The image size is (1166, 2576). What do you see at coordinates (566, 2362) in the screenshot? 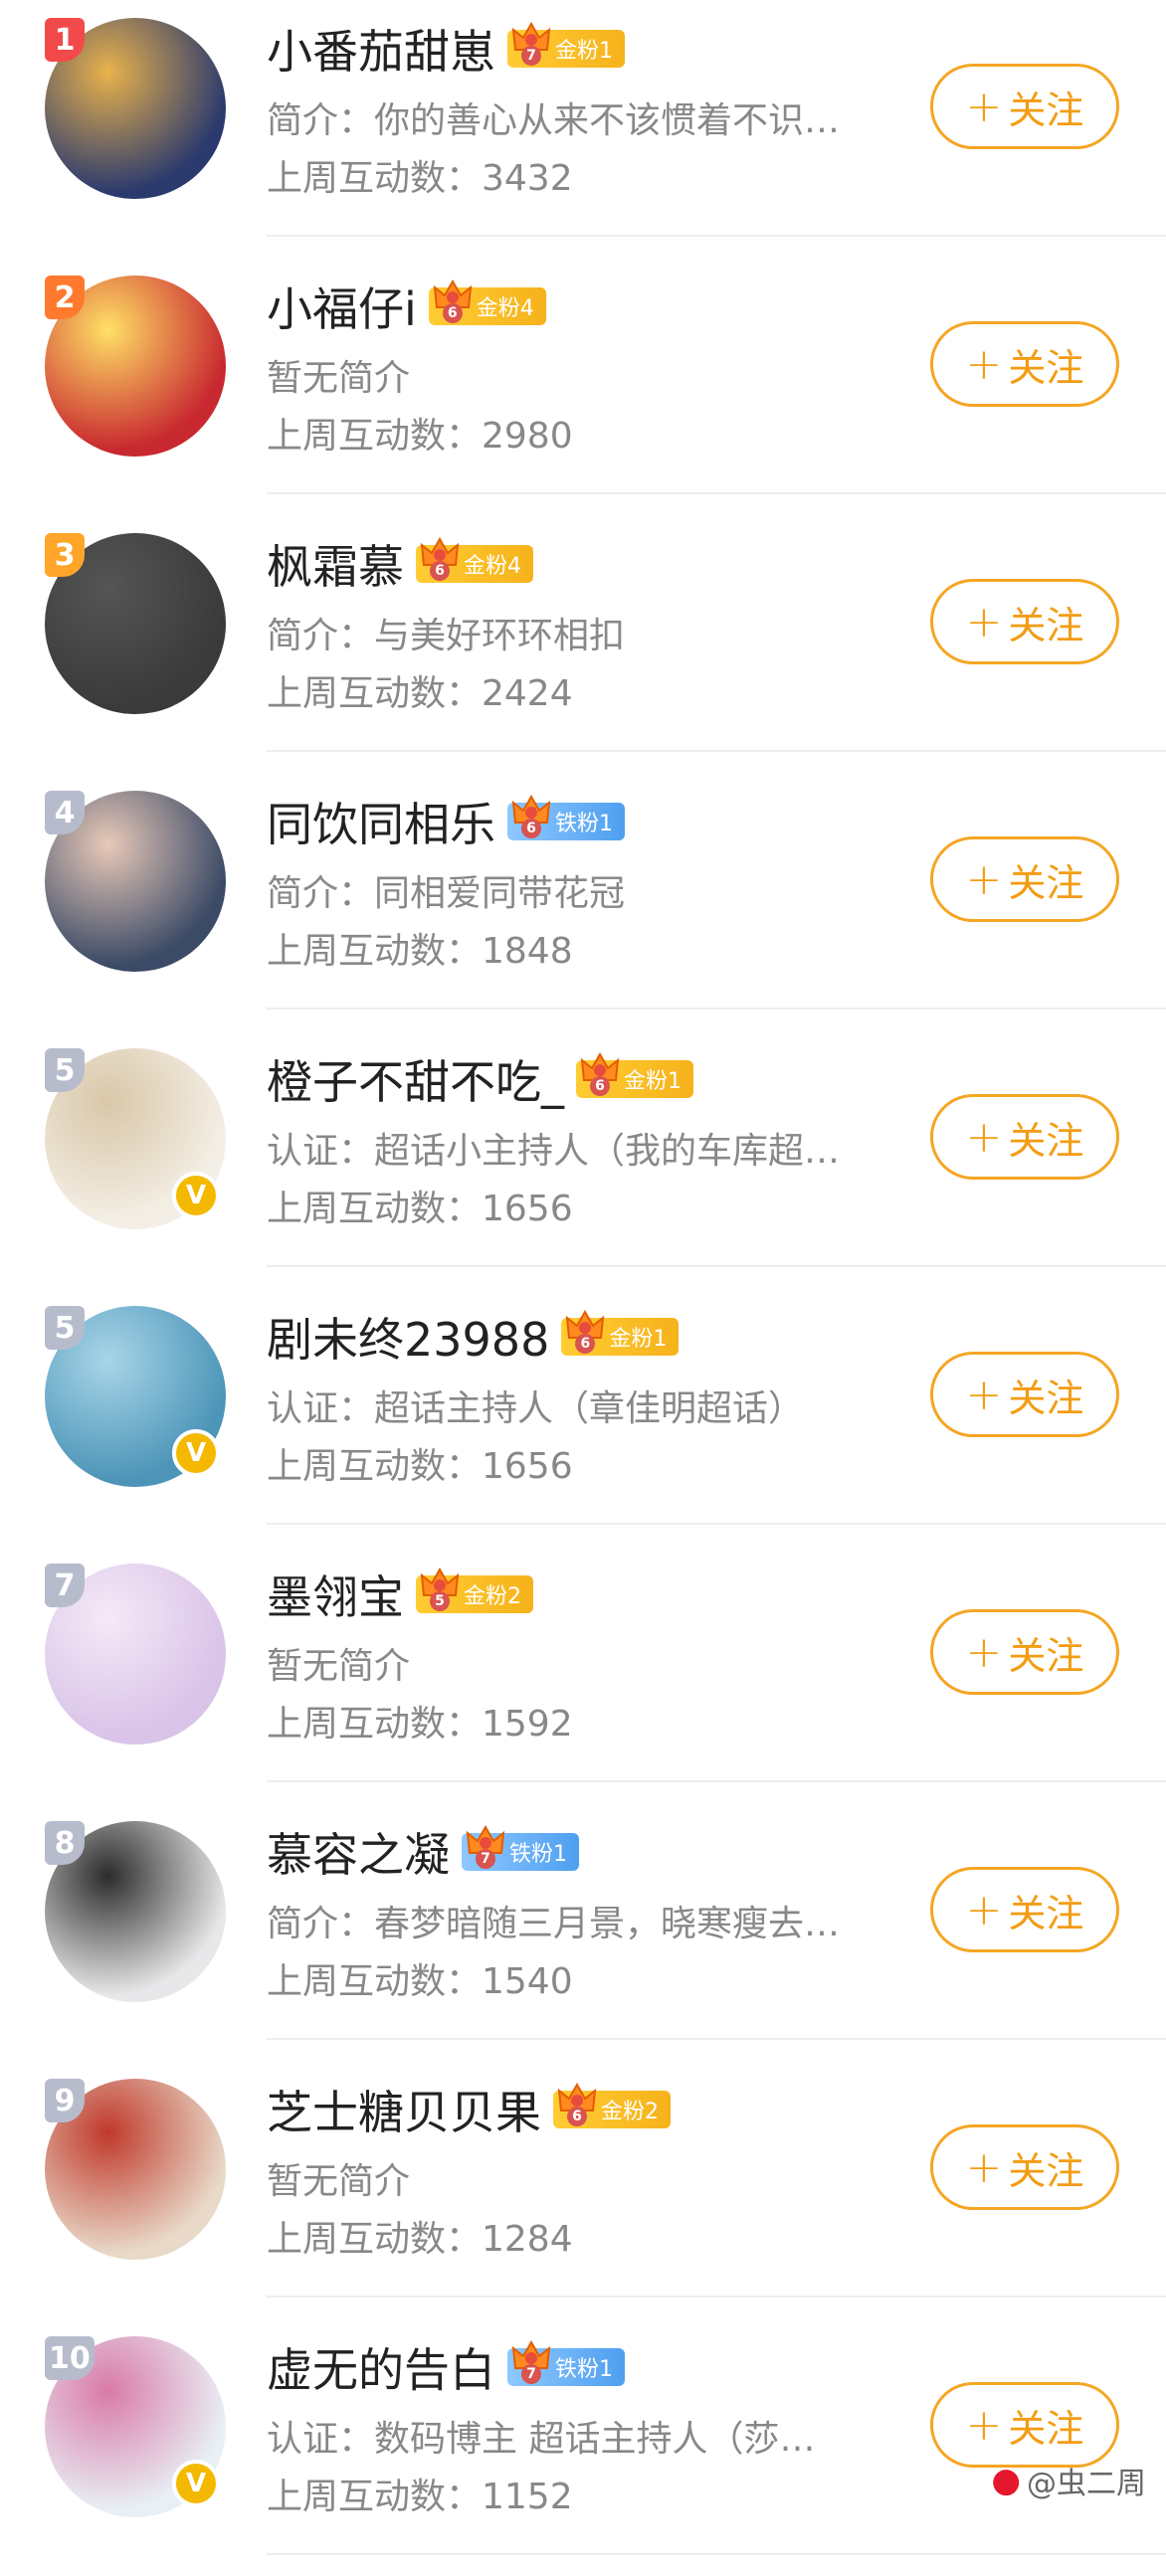
I see `fan-level-badge: 7 铁粉1` at bounding box center [566, 2362].